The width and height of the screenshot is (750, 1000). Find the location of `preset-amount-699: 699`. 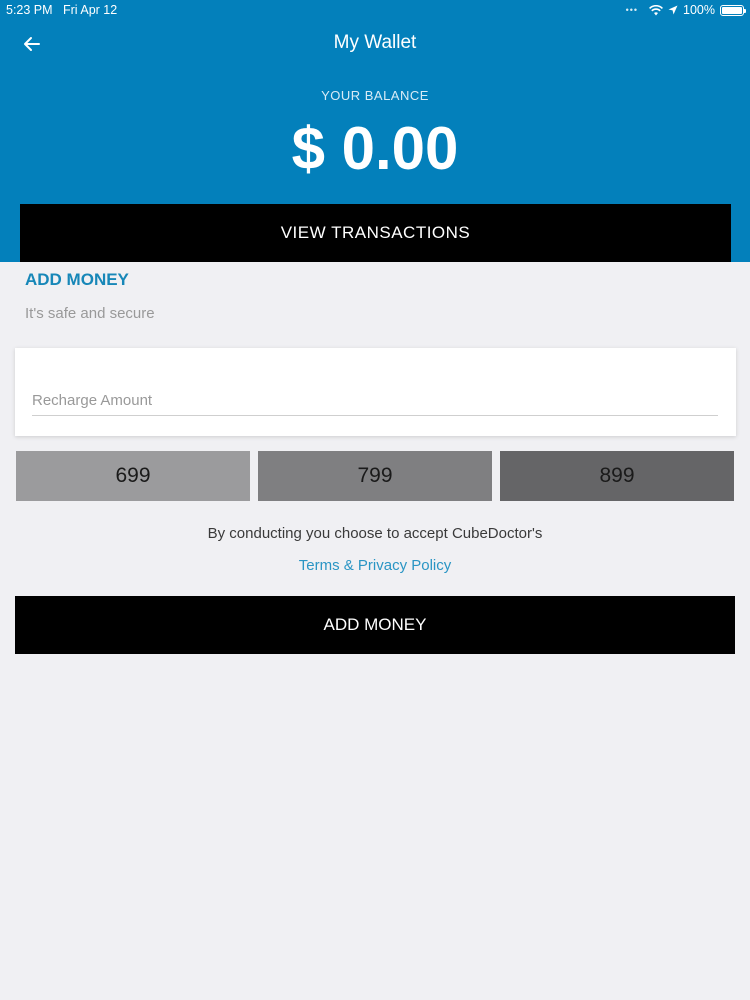

preset-amount-699: 699 is located at coordinates (133, 476).